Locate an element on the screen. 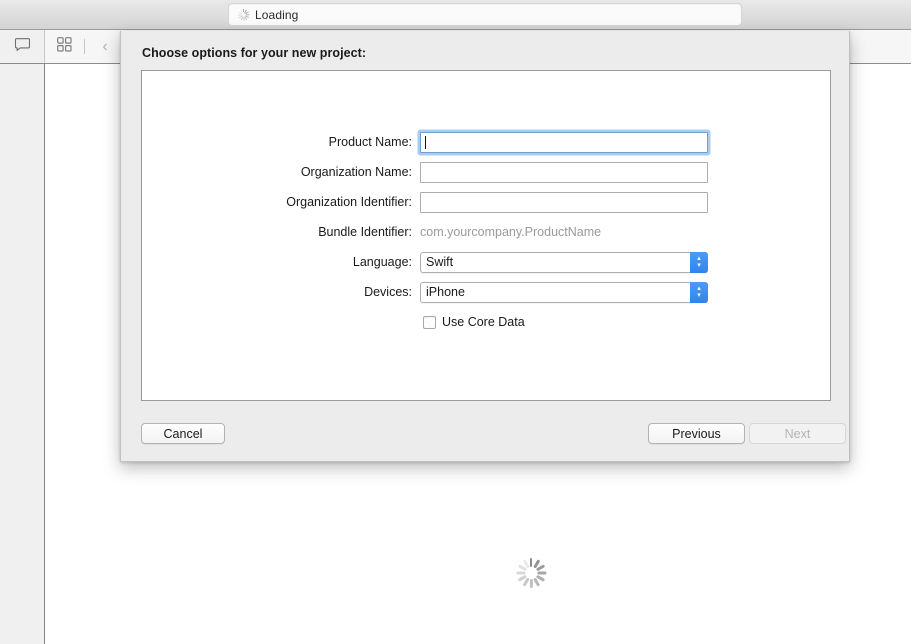 The width and height of the screenshot is (911, 644). previous-button: Previous is located at coordinates (696, 433).